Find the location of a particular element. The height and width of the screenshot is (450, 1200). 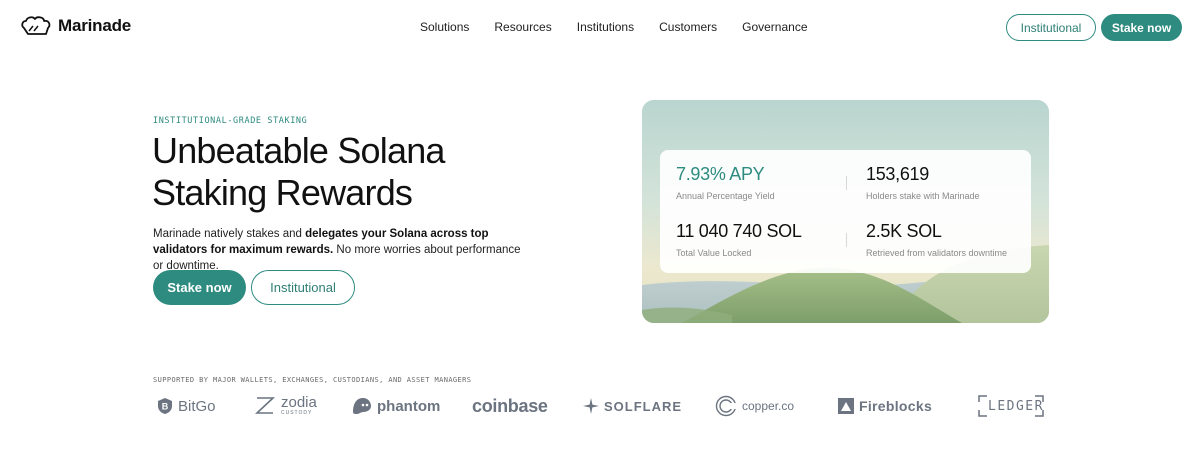

phantom-ghost-icon is located at coordinates (362, 406).